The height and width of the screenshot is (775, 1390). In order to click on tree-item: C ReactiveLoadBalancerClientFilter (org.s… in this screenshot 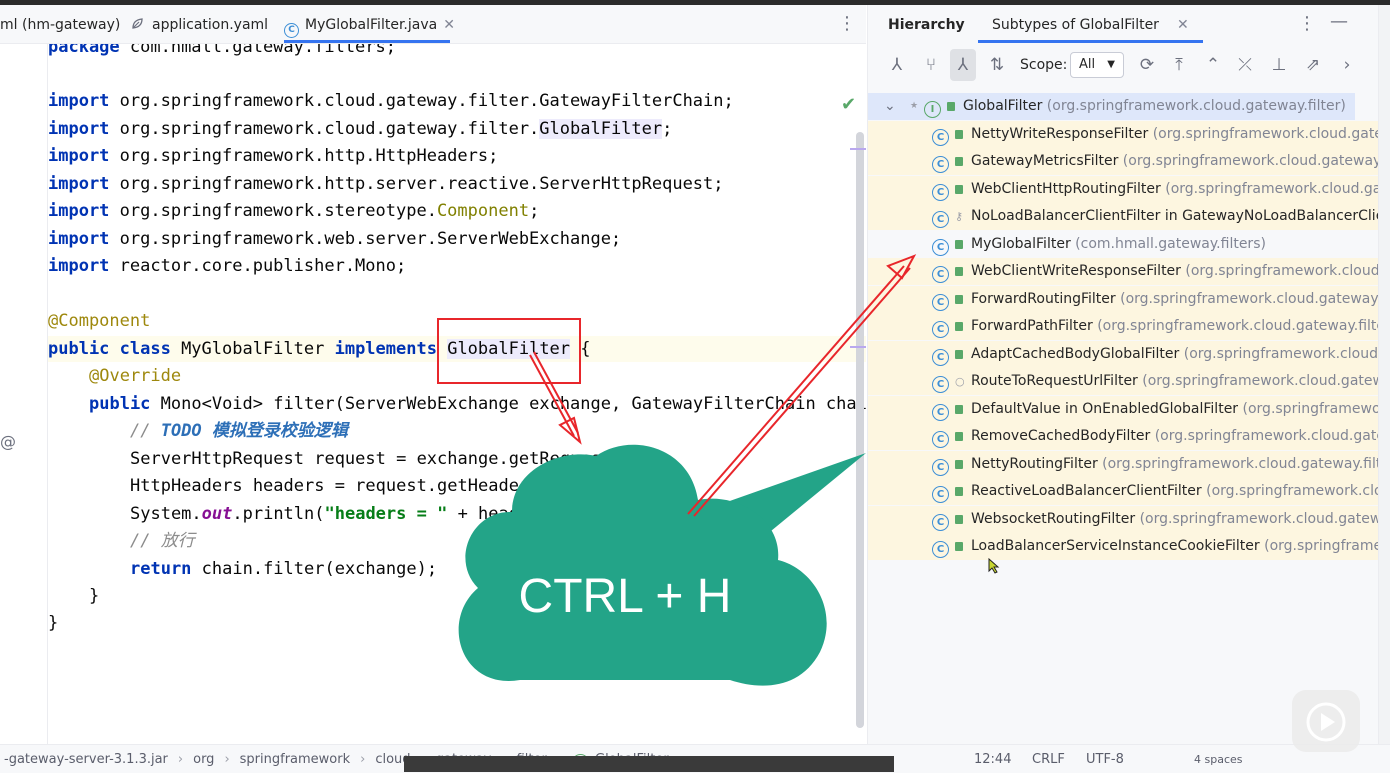, I will do `click(1123, 491)`.